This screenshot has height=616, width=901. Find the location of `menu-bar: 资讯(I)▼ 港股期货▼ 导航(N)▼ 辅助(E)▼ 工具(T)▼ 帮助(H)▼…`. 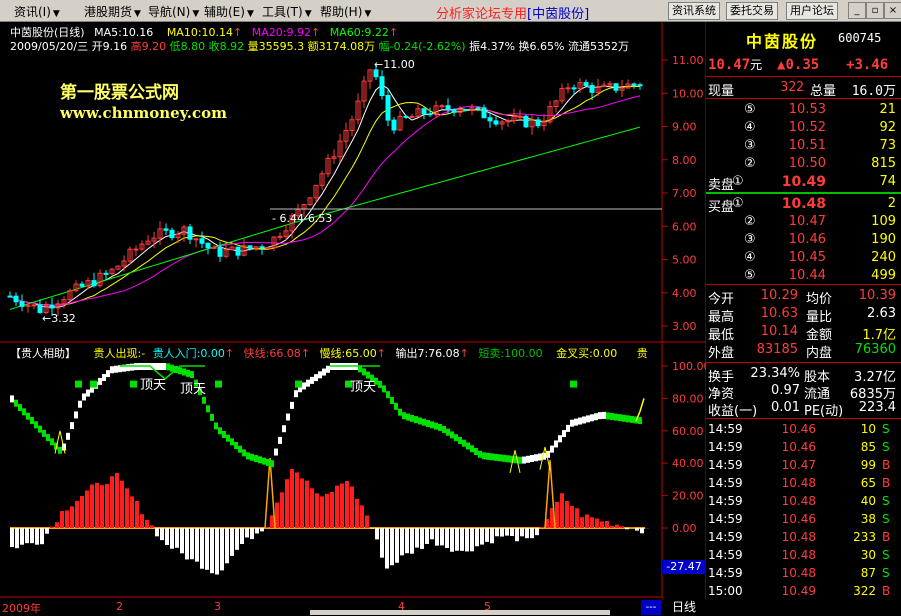

menu-bar: 资讯(I)▼ 港股期货▼ 导航(N)▼ 辅助(E)▼ 工具(T)▼ 帮助(H)▼… is located at coordinates (450, 11).